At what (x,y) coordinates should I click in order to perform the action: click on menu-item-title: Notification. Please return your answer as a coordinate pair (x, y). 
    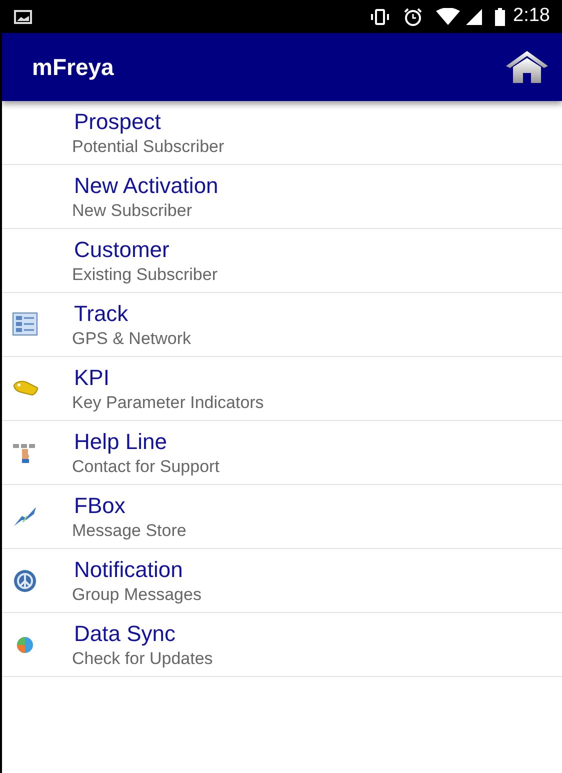
    Looking at the image, I should click on (128, 570).